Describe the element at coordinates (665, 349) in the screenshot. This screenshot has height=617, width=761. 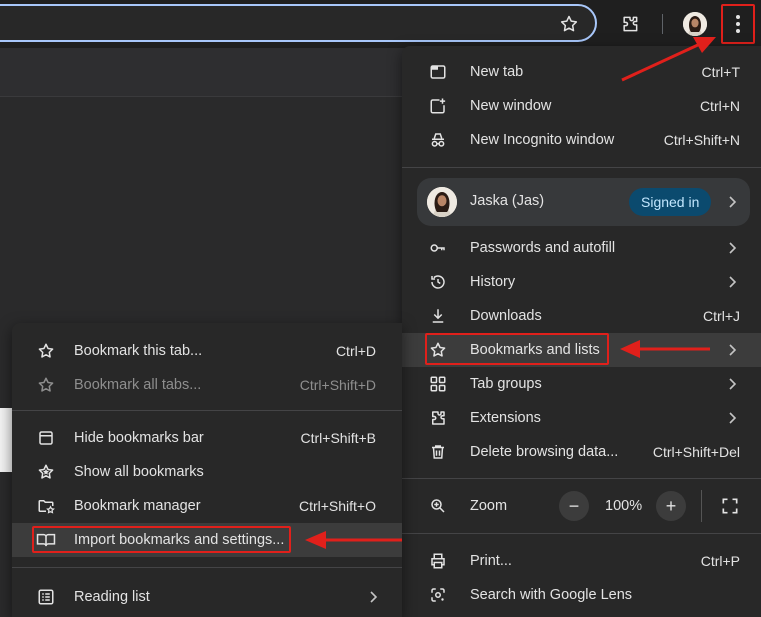
I see `arrow-to-bookmarks-and-lists-icon` at that location.